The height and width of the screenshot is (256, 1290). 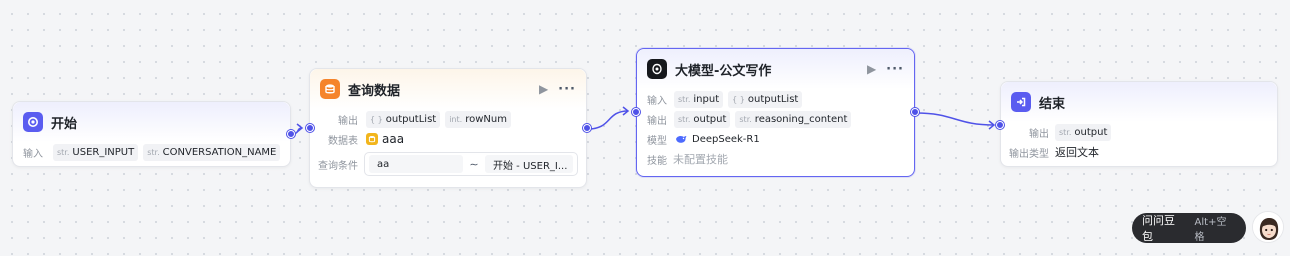 What do you see at coordinates (681, 139) in the screenshot?
I see `deepseek-whale-icon` at bounding box center [681, 139].